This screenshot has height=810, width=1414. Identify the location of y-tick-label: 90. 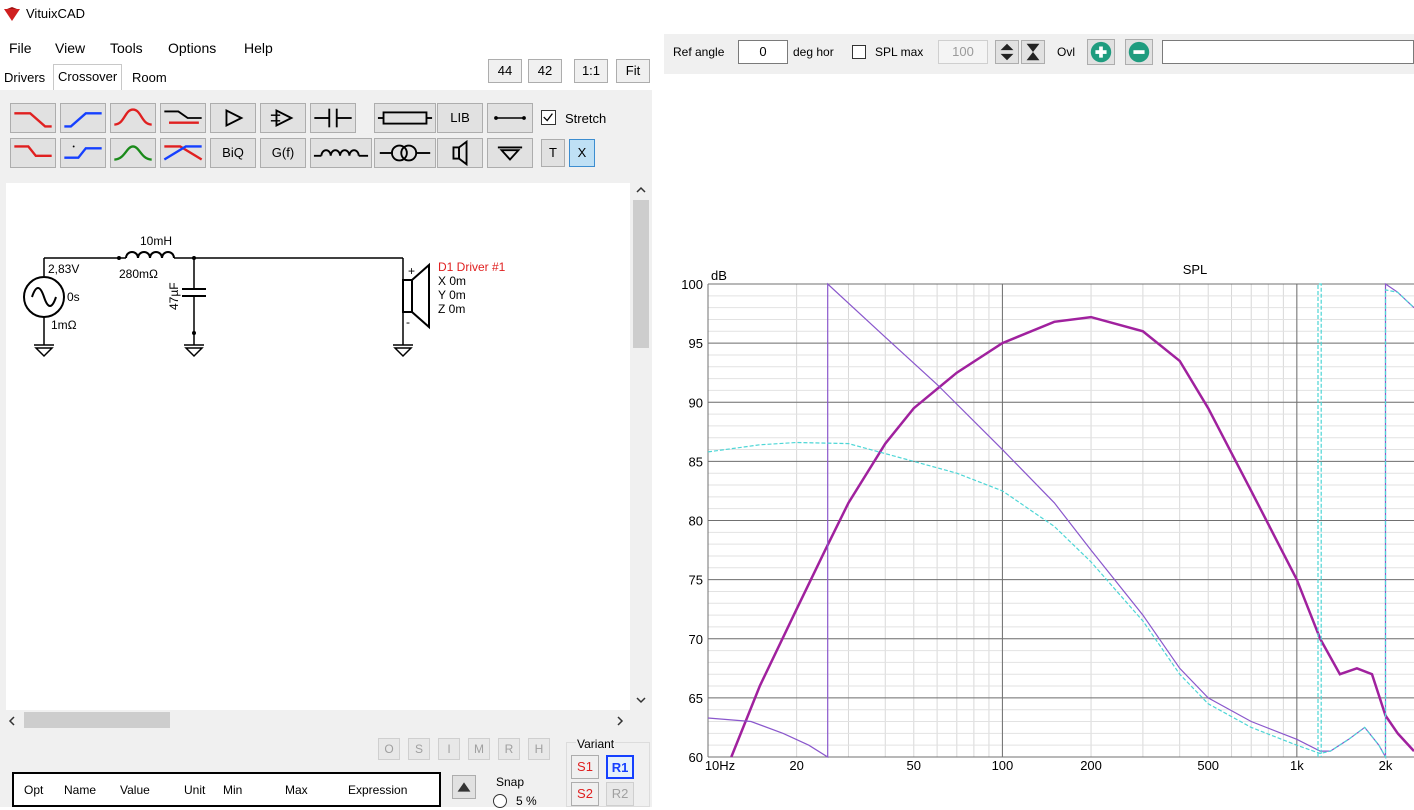
(696, 402).